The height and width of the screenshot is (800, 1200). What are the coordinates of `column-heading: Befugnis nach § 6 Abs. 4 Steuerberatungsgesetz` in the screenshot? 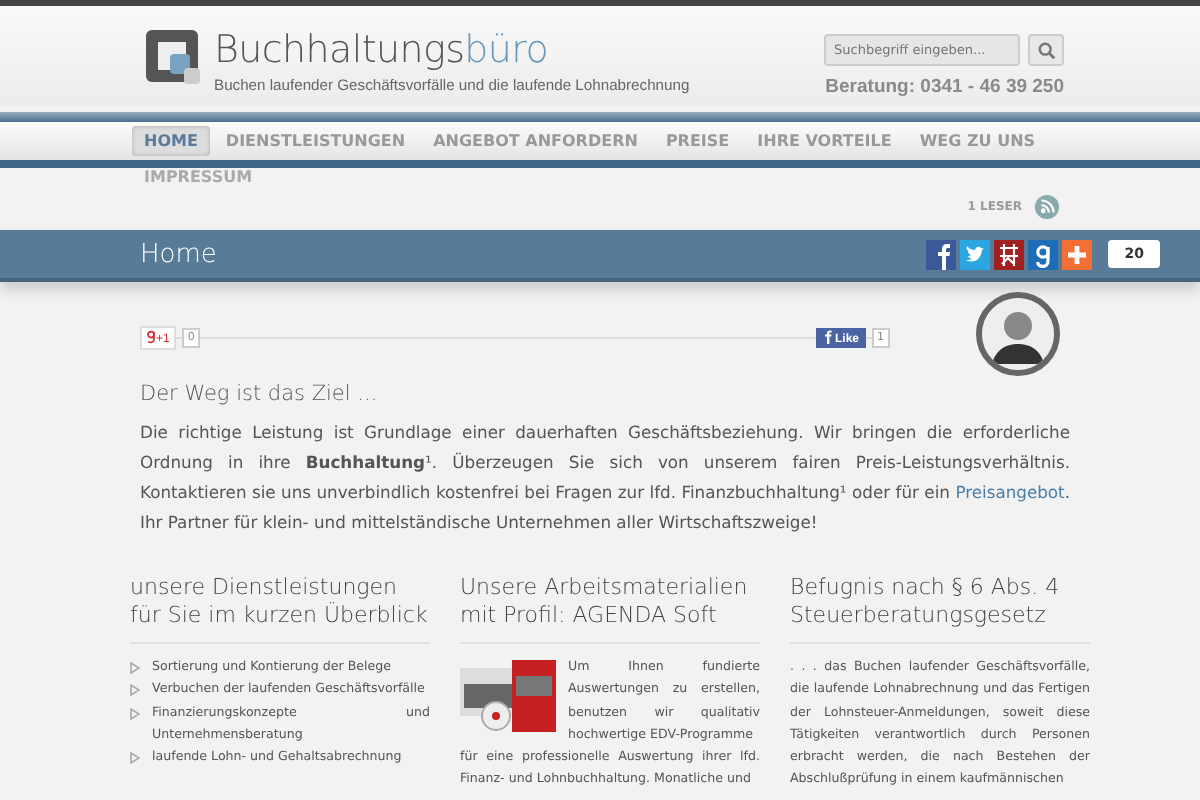 It's located at (940, 609).